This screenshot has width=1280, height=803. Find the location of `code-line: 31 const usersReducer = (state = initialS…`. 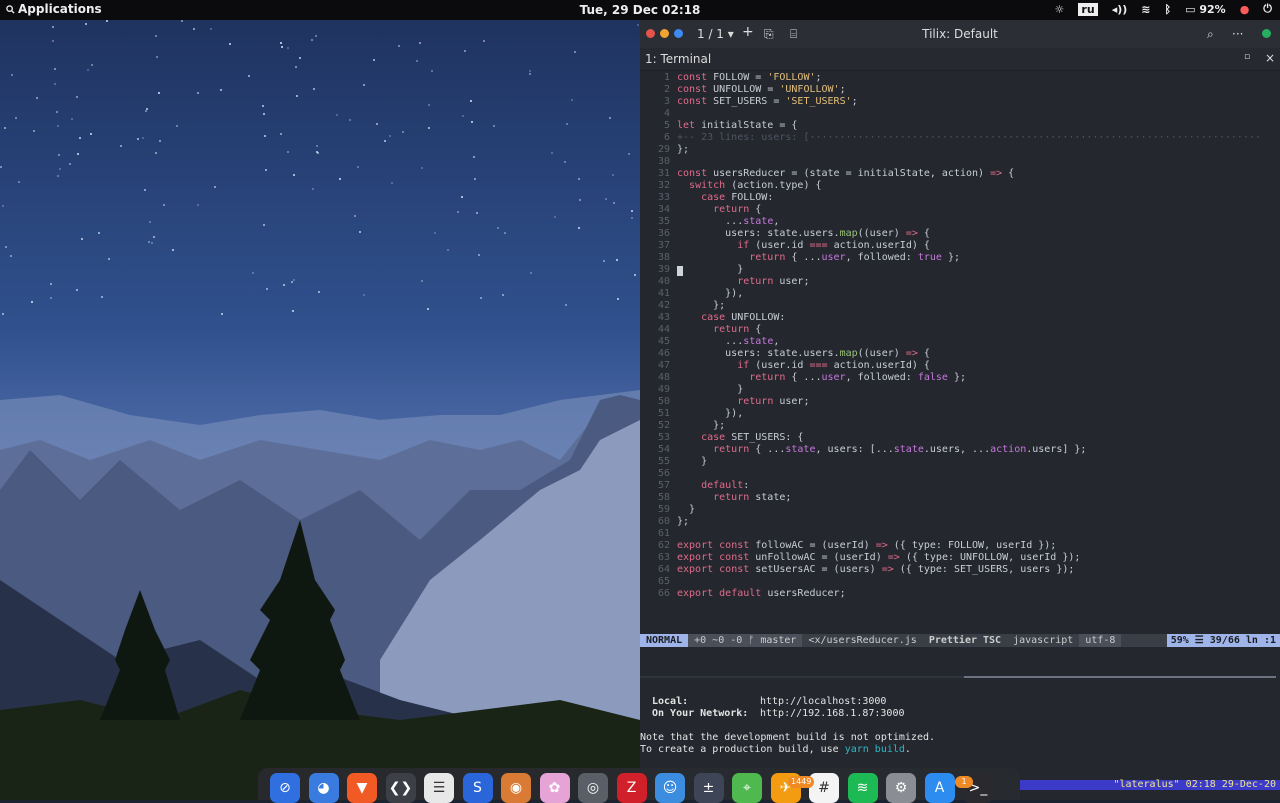

code-line: 31 const usersReducer = (state = initialS… is located at coordinates (960, 174).